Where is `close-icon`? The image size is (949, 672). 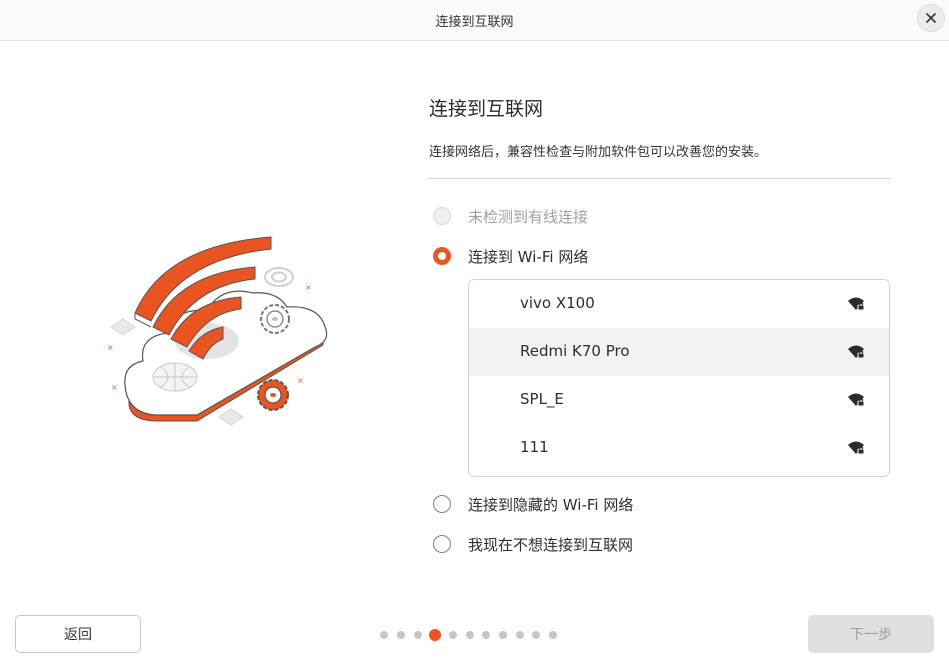
close-icon is located at coordinates (931, 18).